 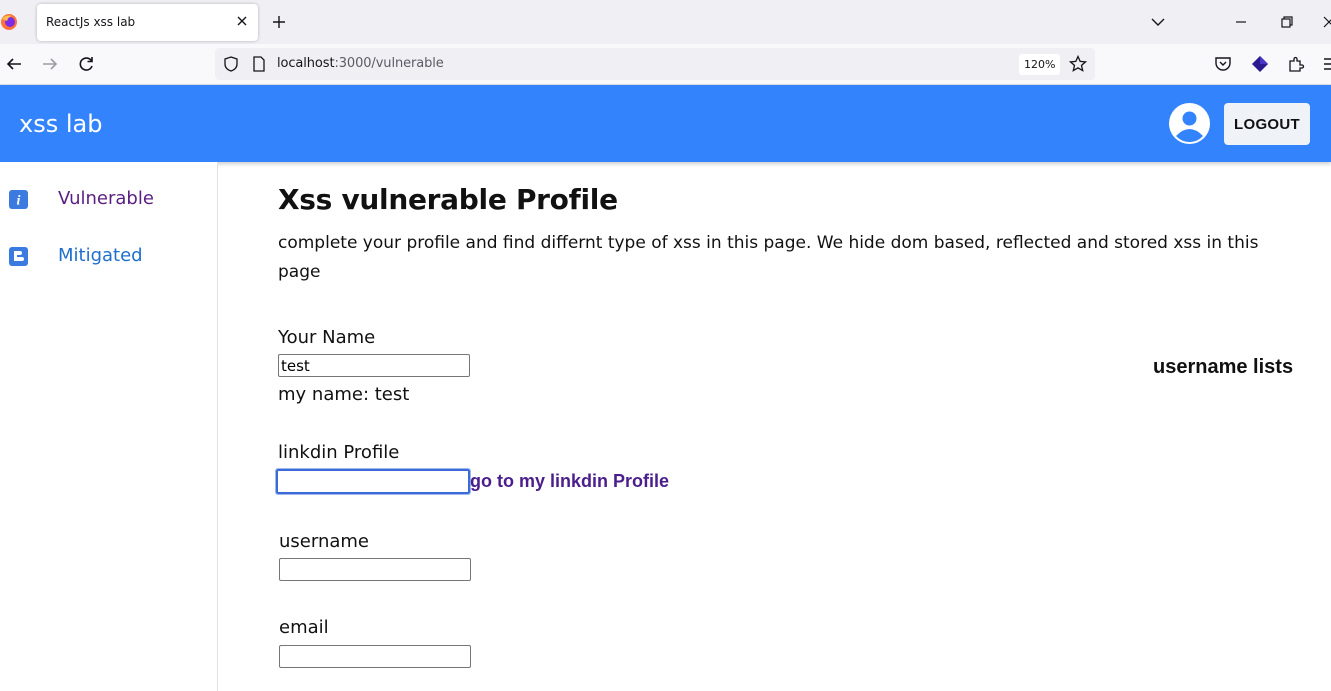 What do you see at coordinates (373, 481) in the screenshot?
I see `linkedin-input` at bounding box center [373, 481].